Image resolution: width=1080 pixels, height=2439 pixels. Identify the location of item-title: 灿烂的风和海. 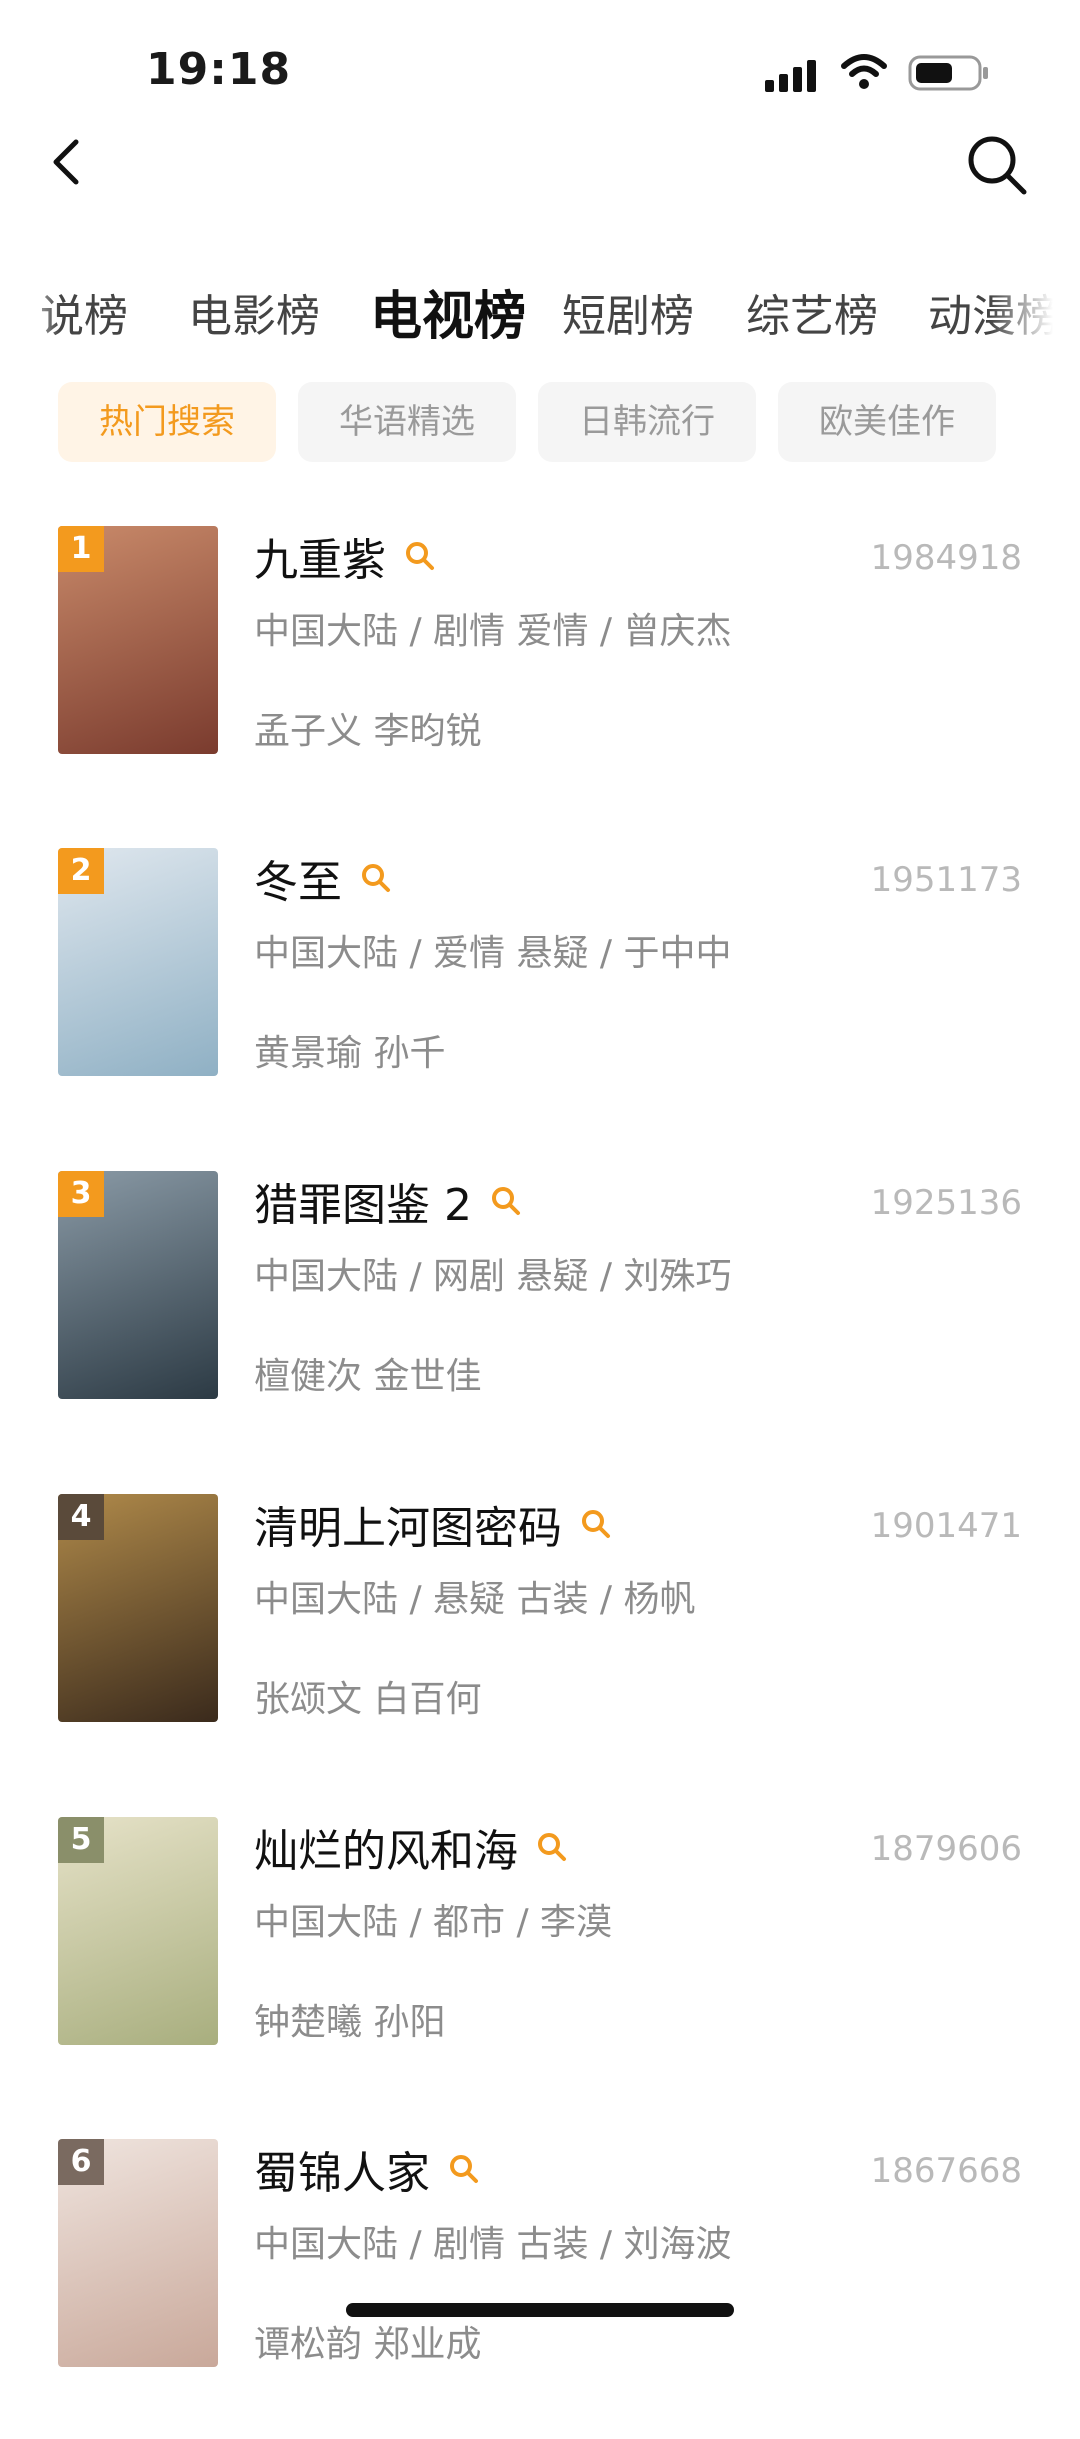
(386, 1847).